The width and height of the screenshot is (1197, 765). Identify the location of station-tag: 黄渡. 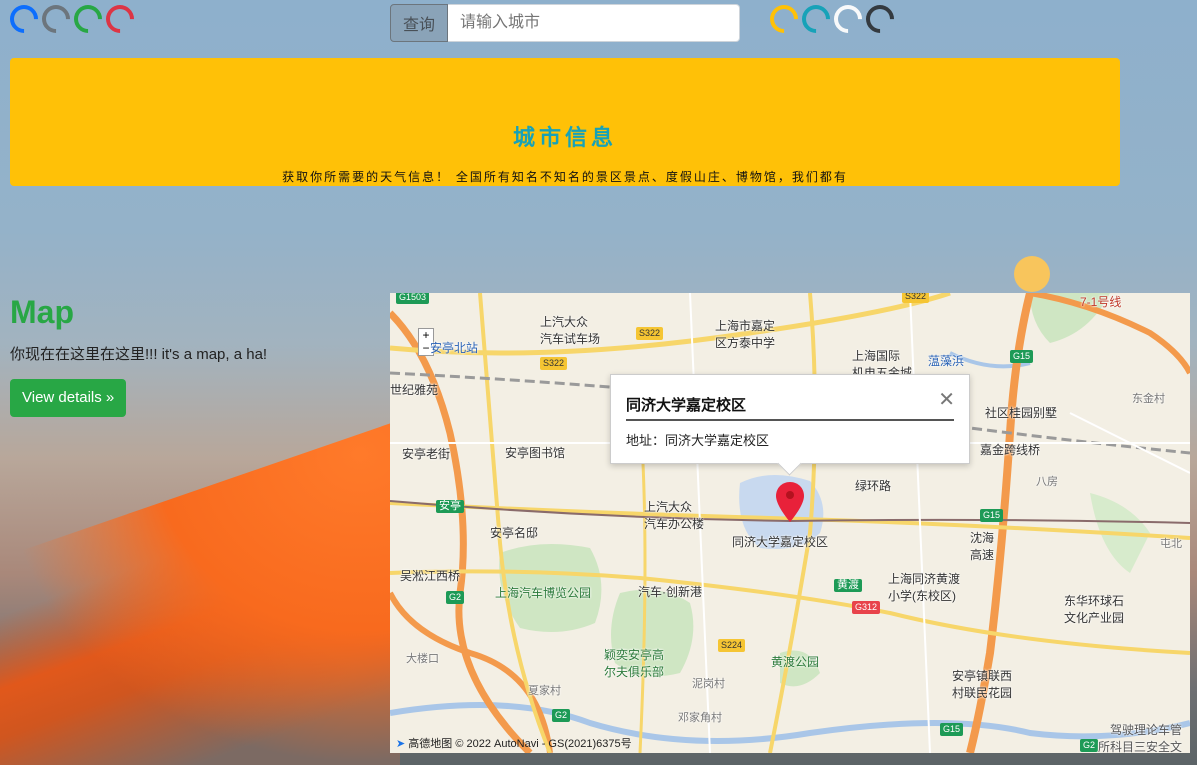
(848, 585).